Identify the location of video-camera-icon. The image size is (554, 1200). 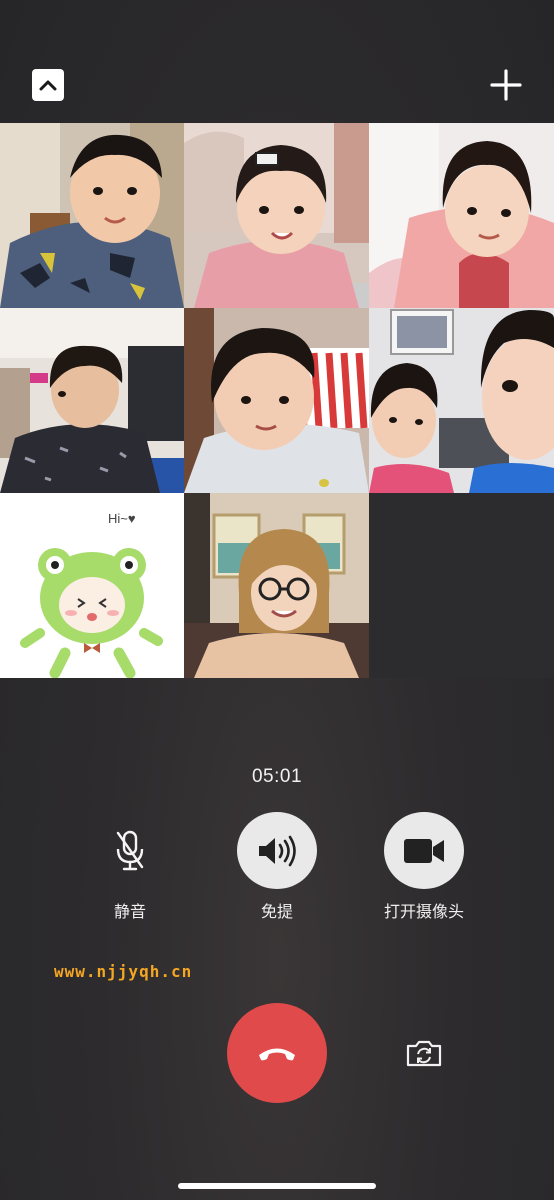
(424, 850).